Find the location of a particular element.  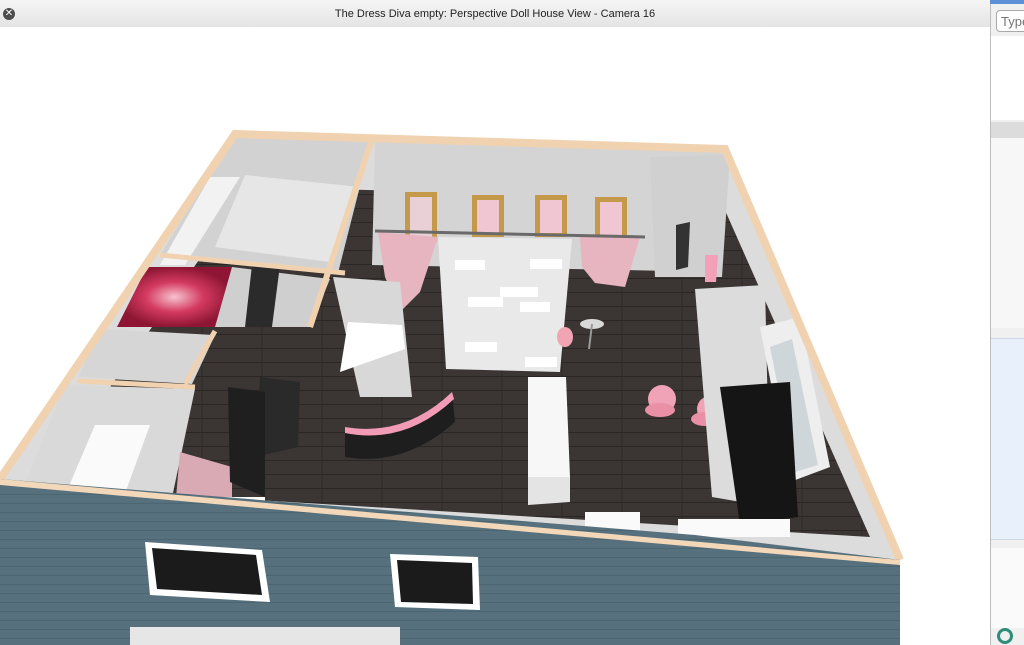

side-panel is located at coordinates (1007, 324).